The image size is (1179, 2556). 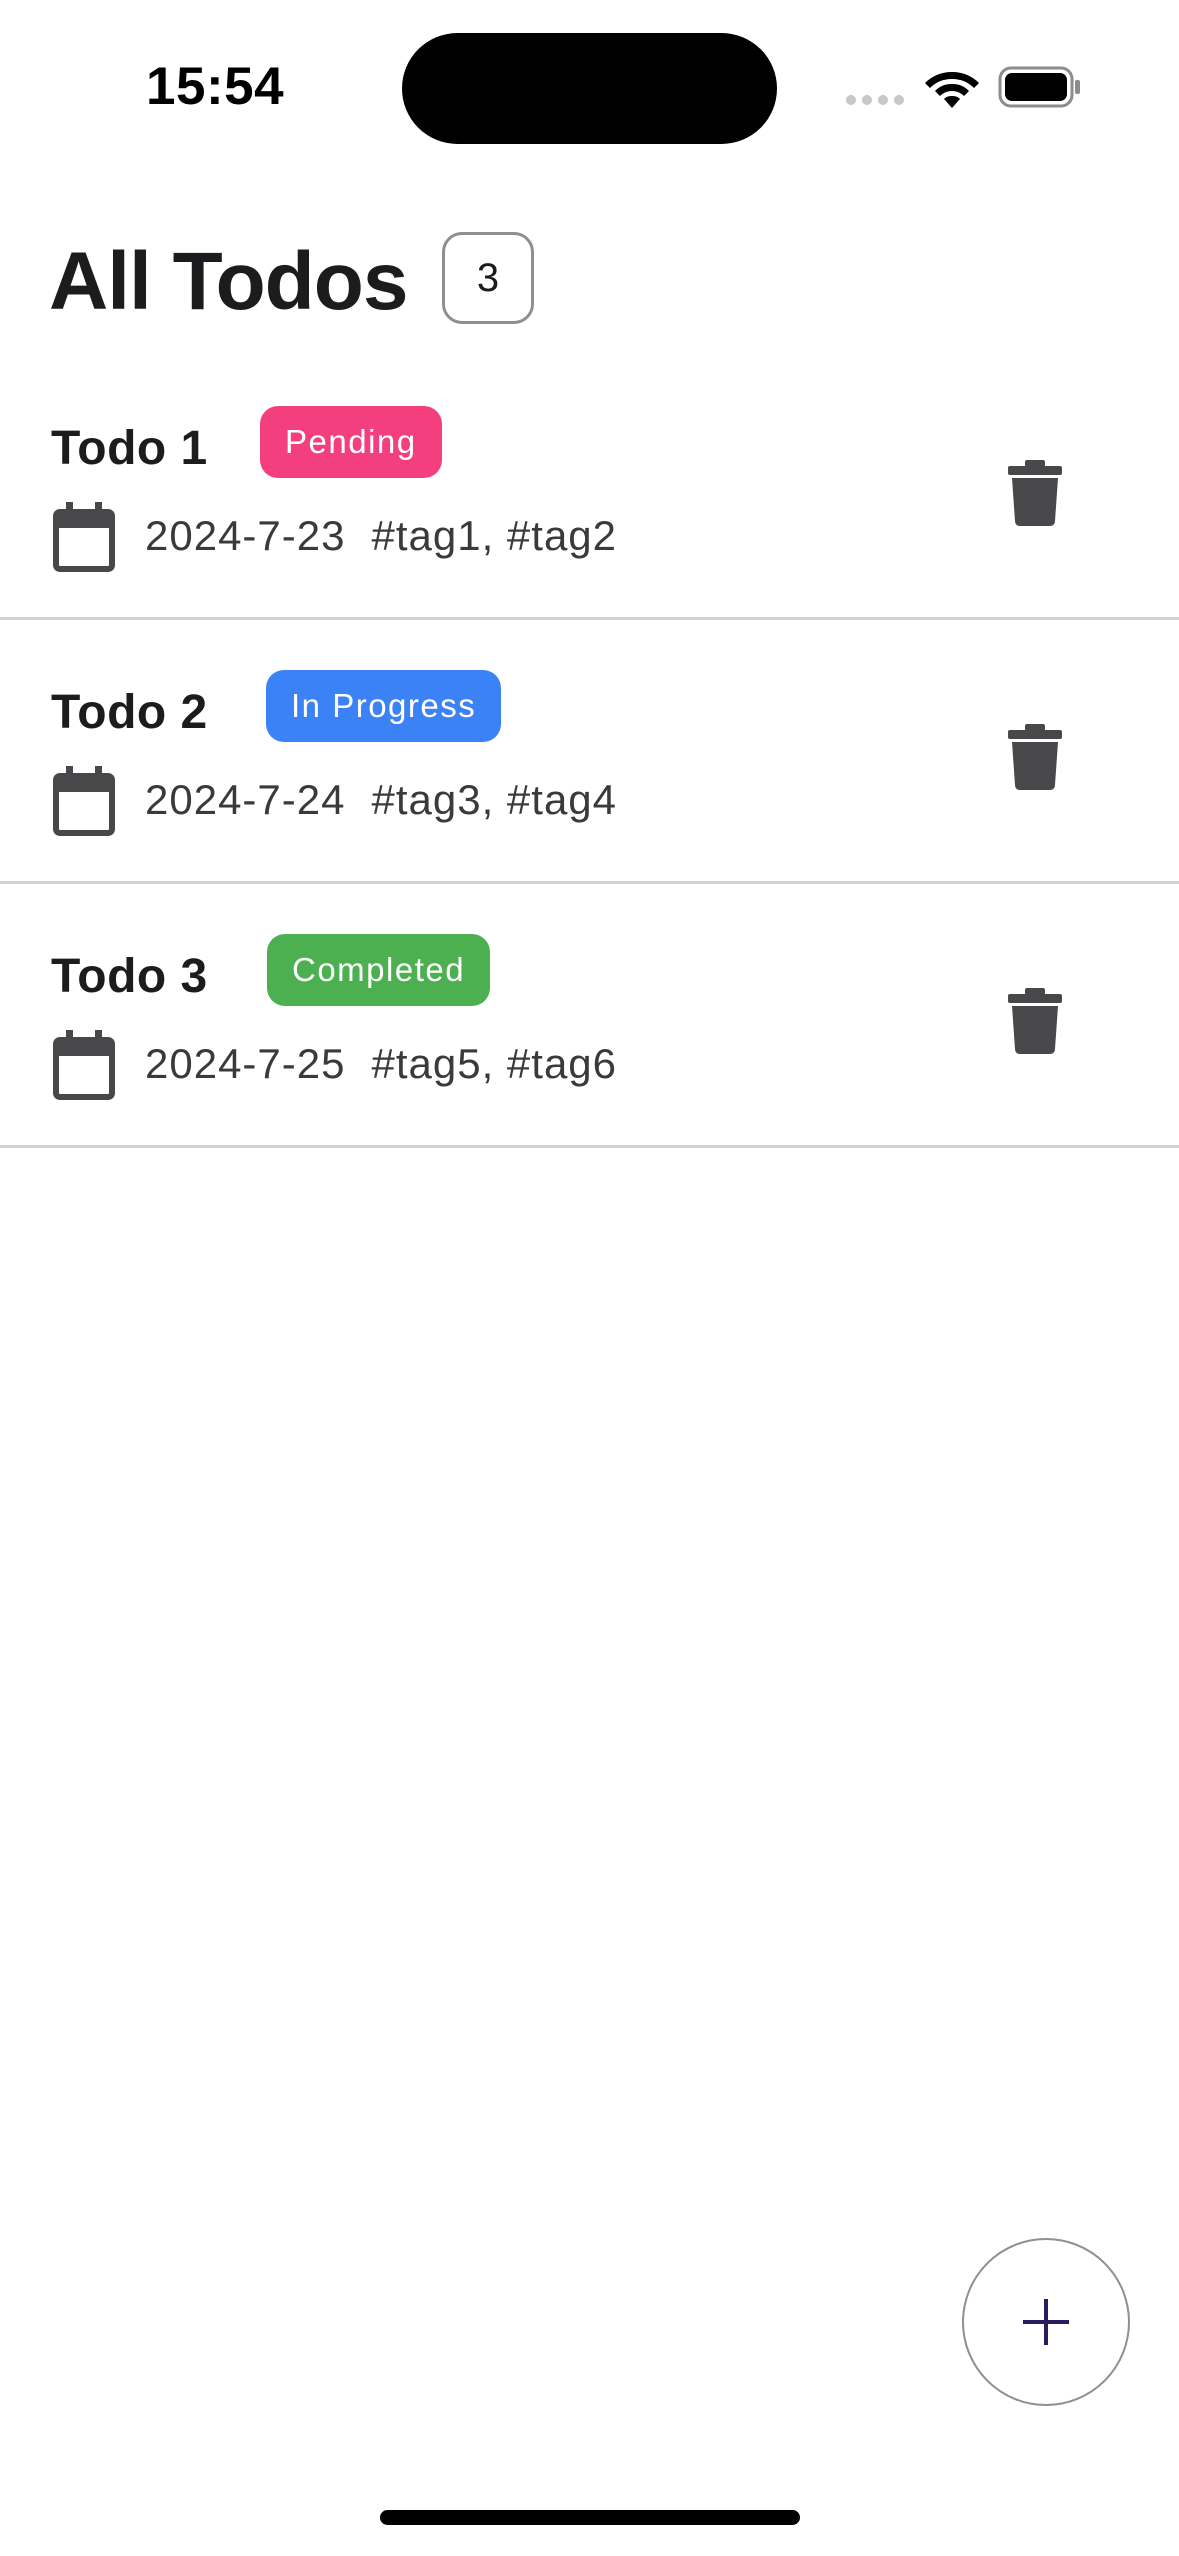 What do you see at coordinates (129, 448) in the screenshot?
I see `todo-title: Todo 1` at bounding box center [129, 448].